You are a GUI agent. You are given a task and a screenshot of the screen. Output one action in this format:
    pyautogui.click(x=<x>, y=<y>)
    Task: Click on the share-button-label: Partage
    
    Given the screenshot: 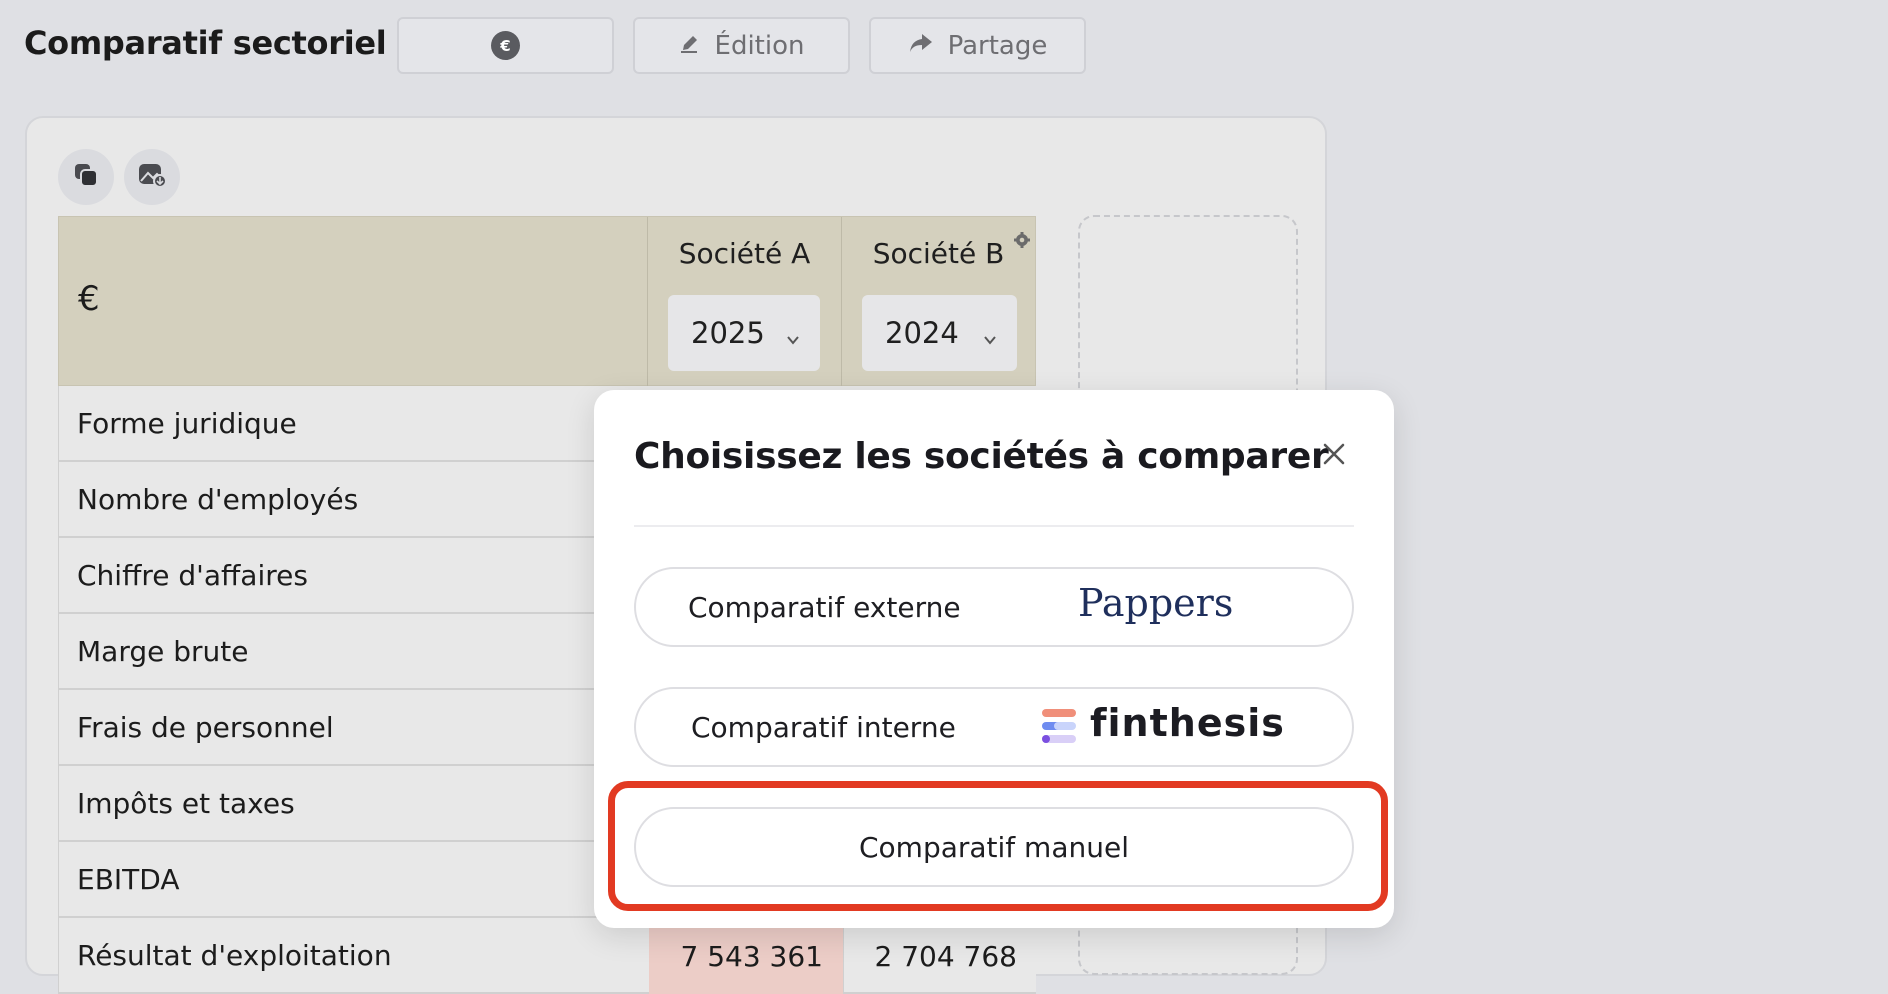 What is the action you would take?
    pyautogui.click(x=997, y=45)
    